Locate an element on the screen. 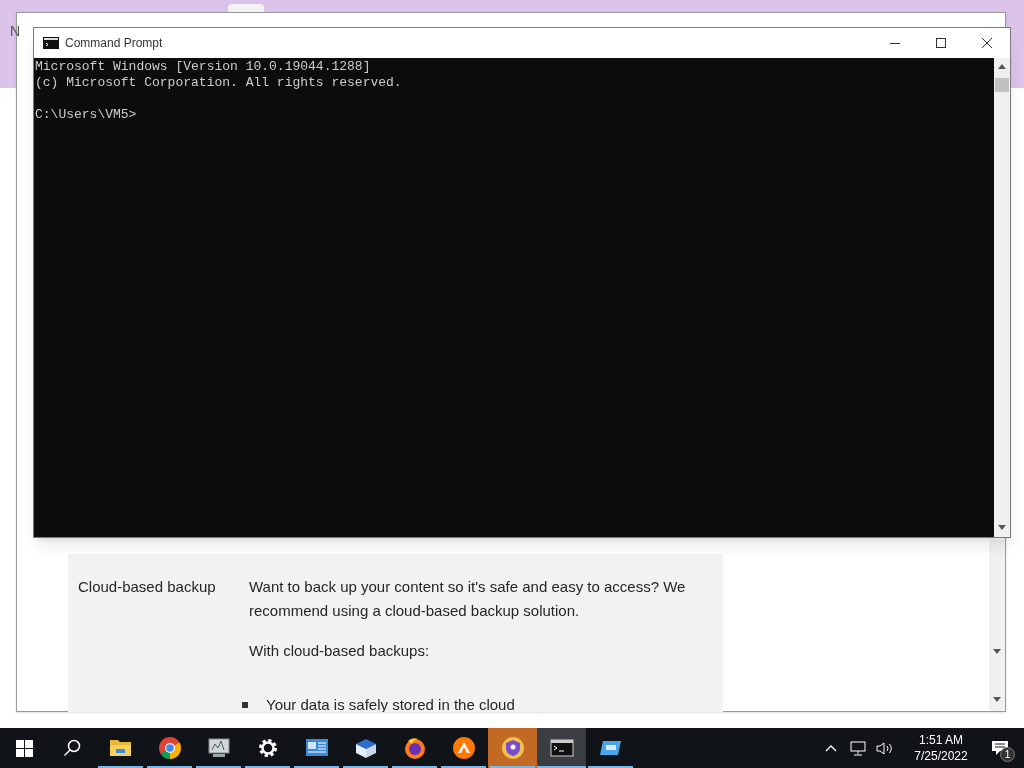 The image size is (1024, 768). volume-icon is located at coordinates (884, 748).